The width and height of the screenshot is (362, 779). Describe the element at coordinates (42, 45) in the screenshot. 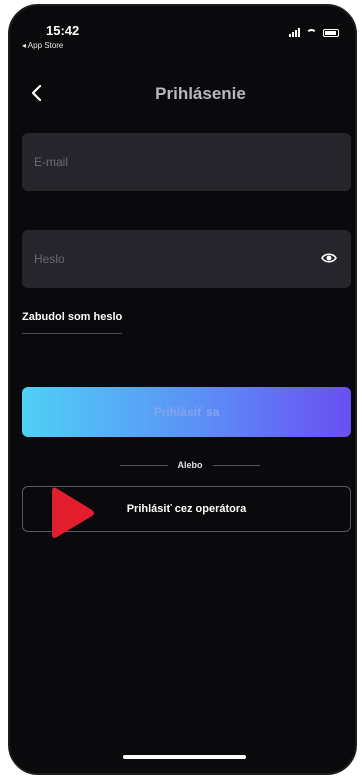

I see `back-to-app-store-link: ◂ App Store` at that location.